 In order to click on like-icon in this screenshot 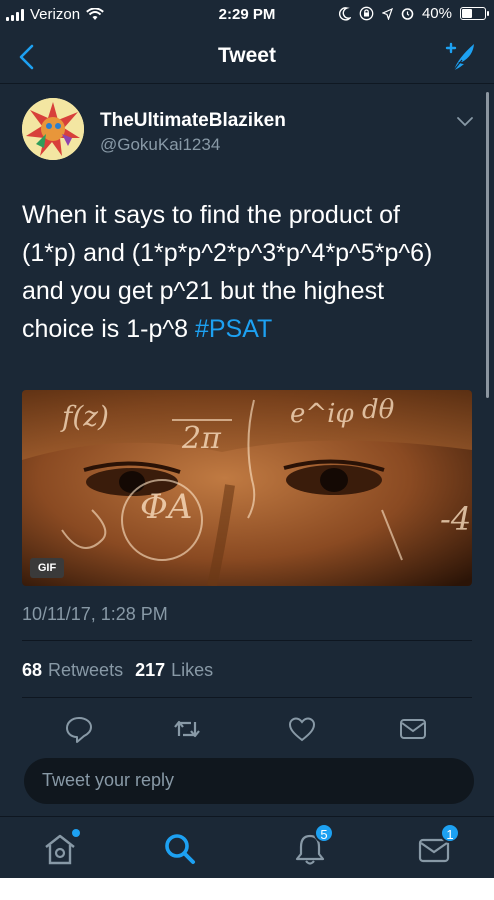, I will do `click(302, 729)`.